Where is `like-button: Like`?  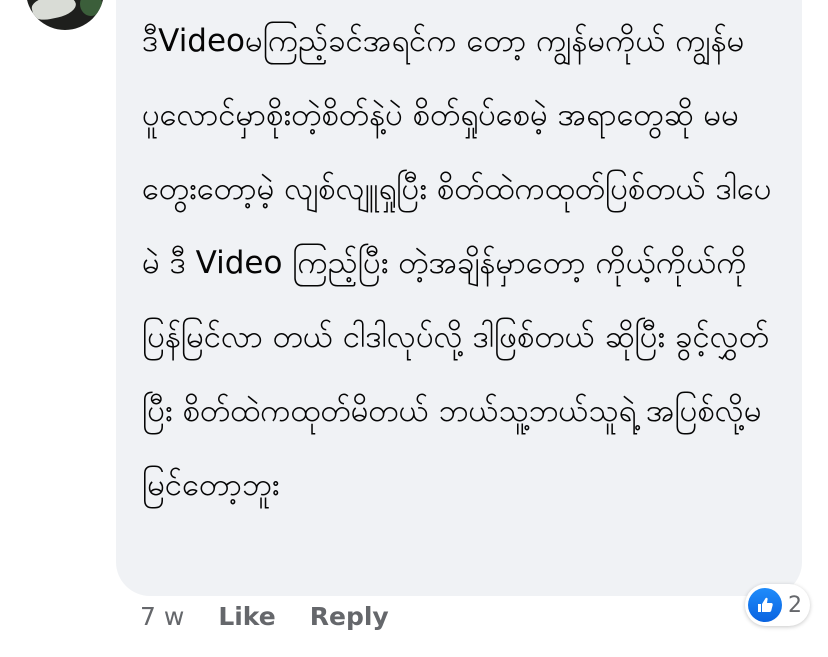
like-button: Like is located at coordinates (246, 616).